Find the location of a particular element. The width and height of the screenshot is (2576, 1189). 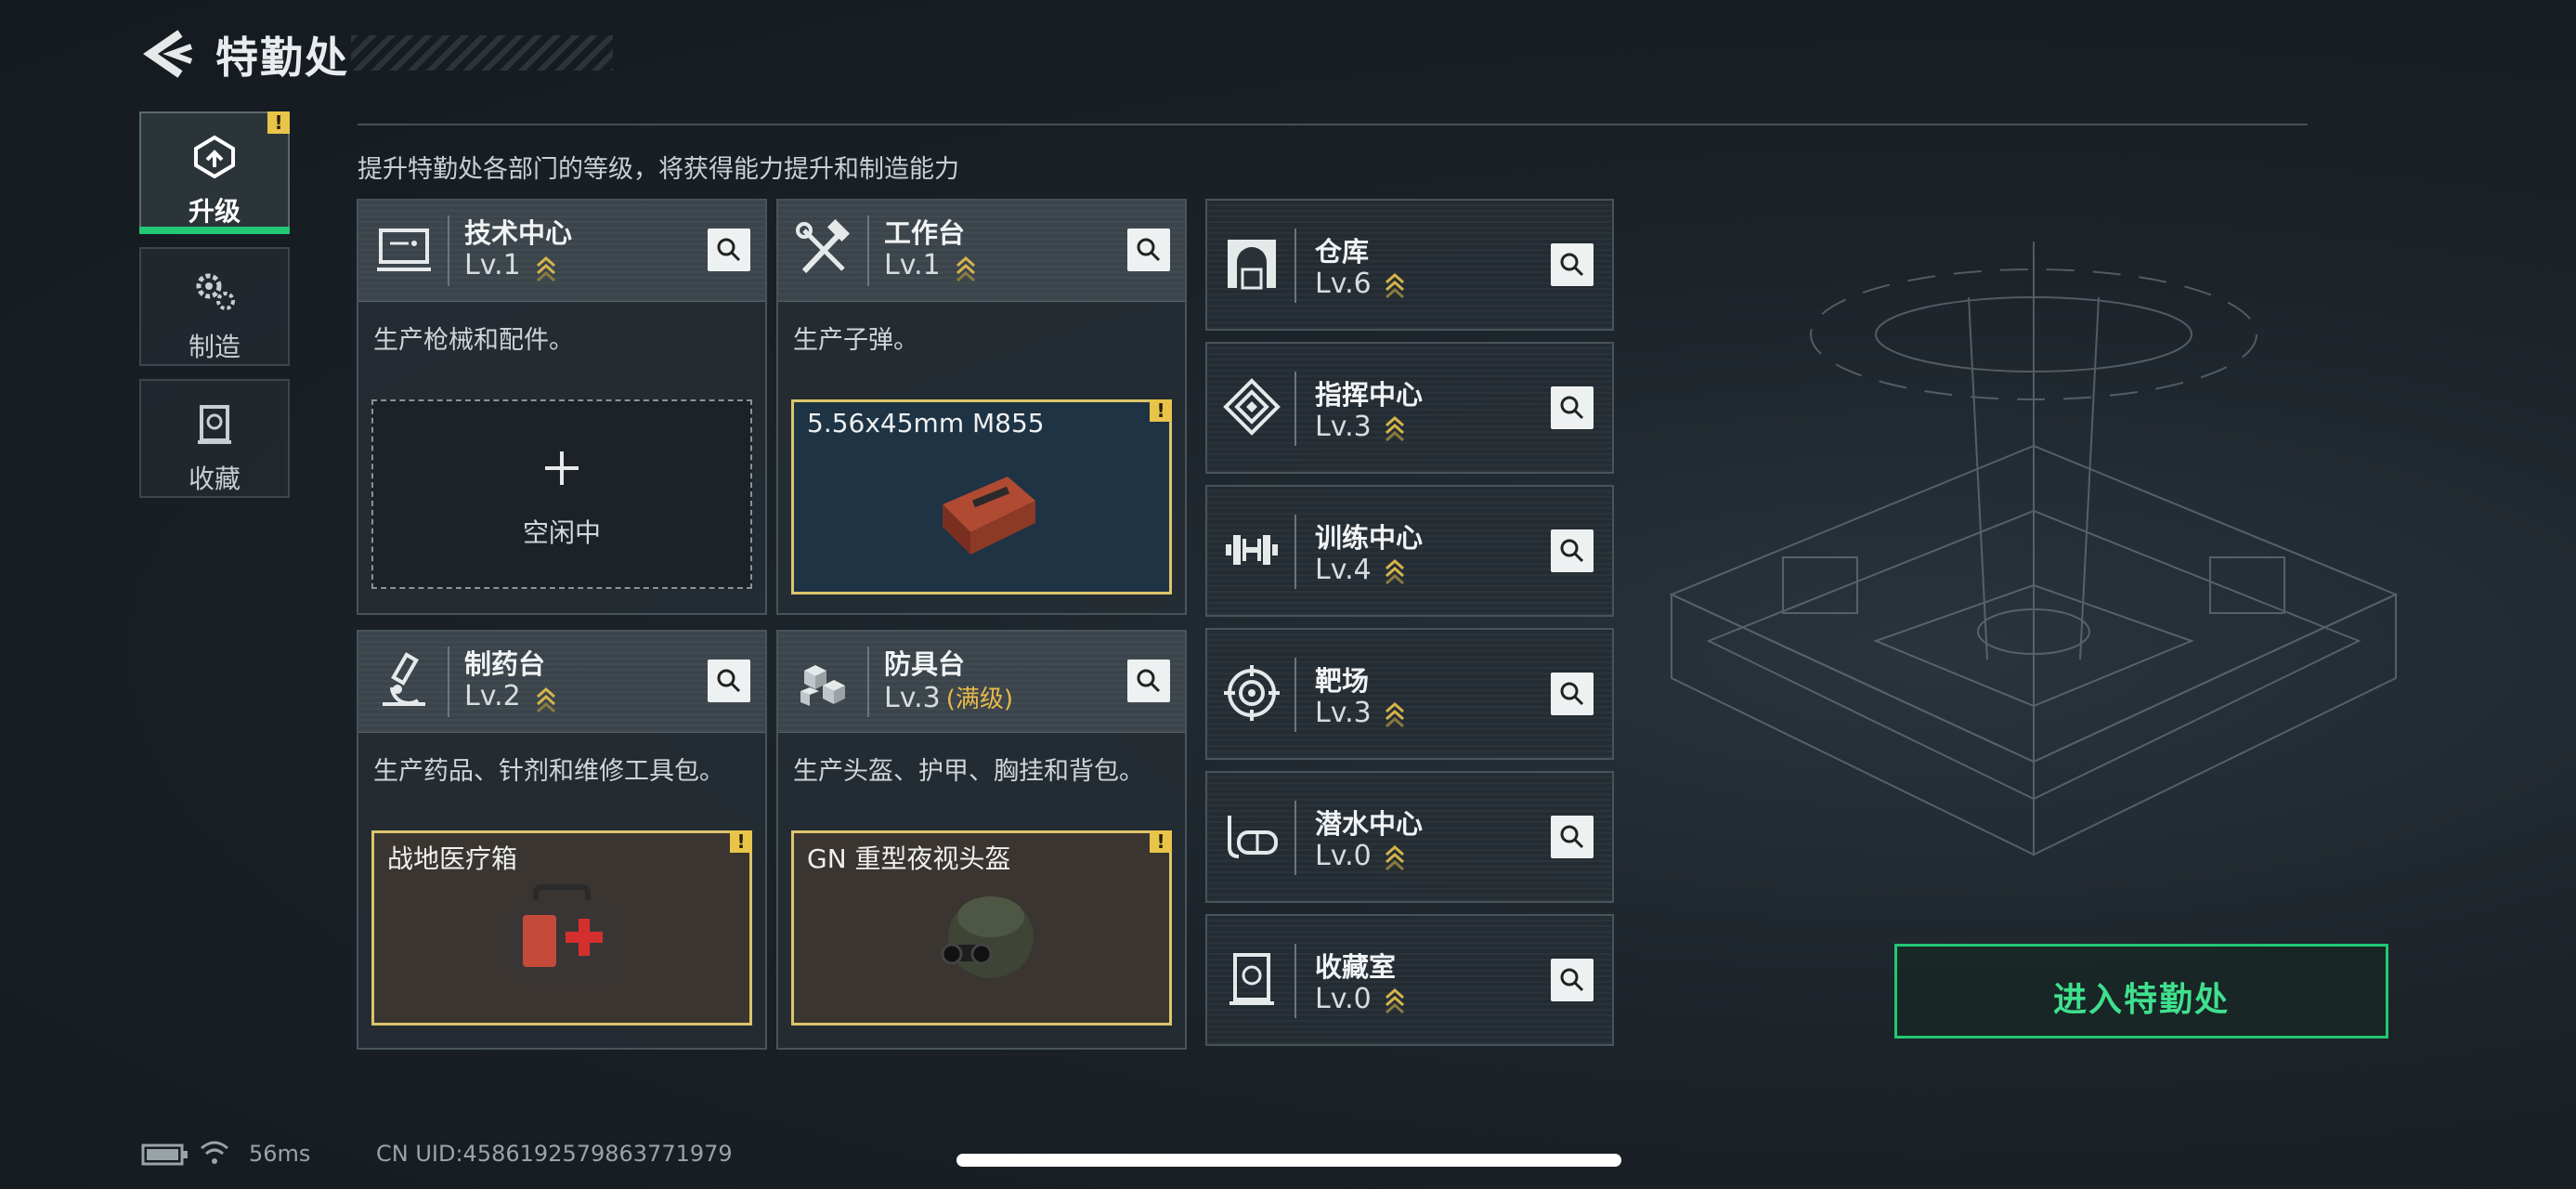

gears-icon is located at coordinates (215, 292).